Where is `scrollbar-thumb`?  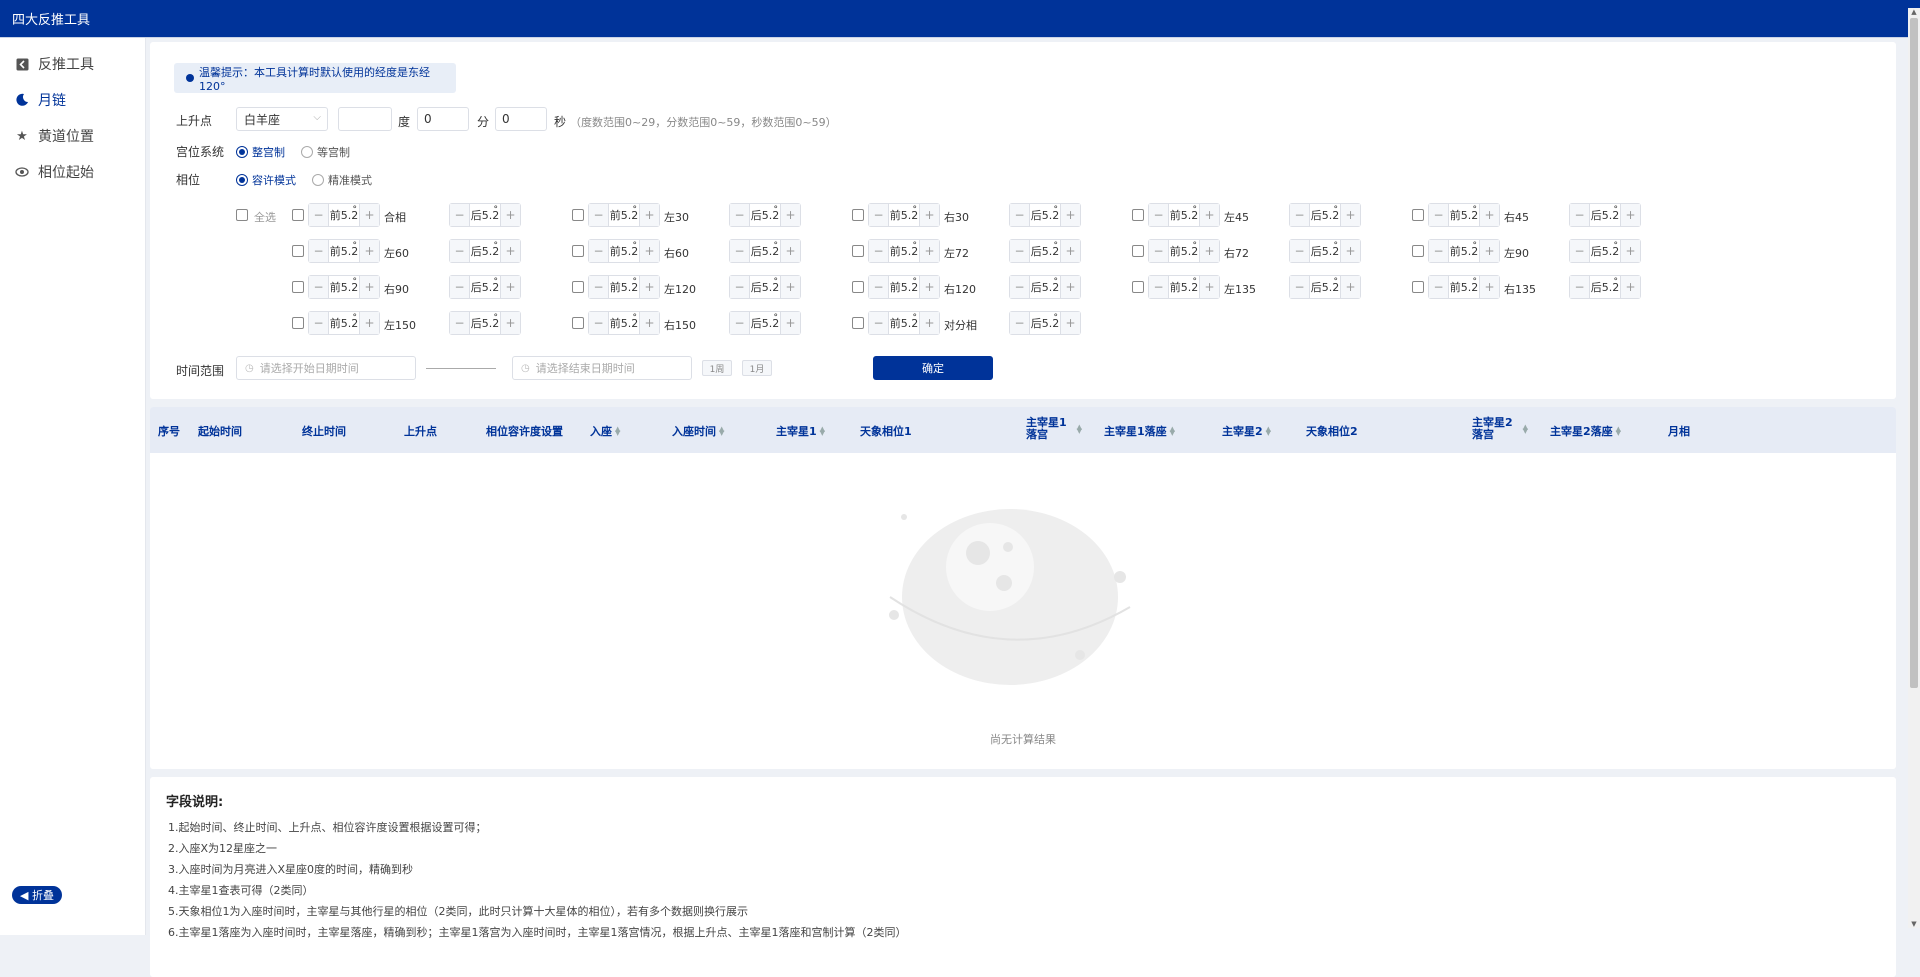
scrollbar-thumb is located at coordinates (1914, 353).